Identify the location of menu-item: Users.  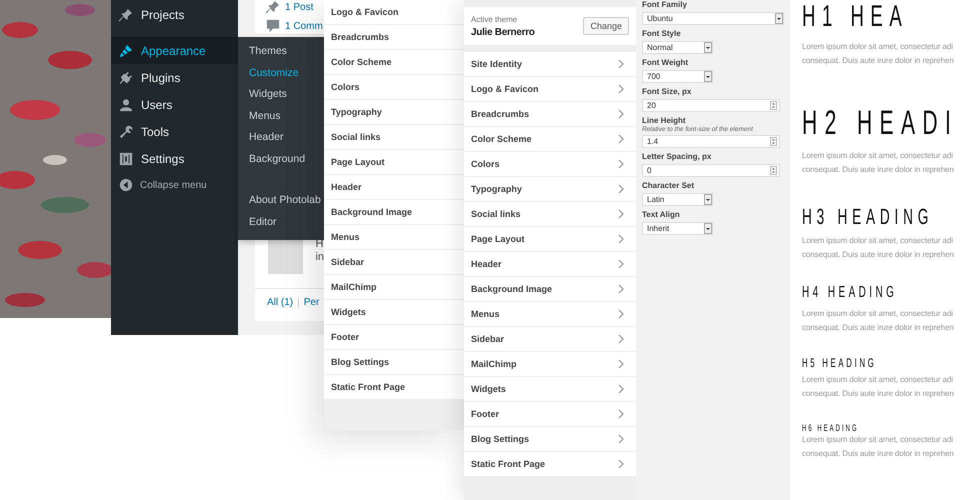
(174, 104).